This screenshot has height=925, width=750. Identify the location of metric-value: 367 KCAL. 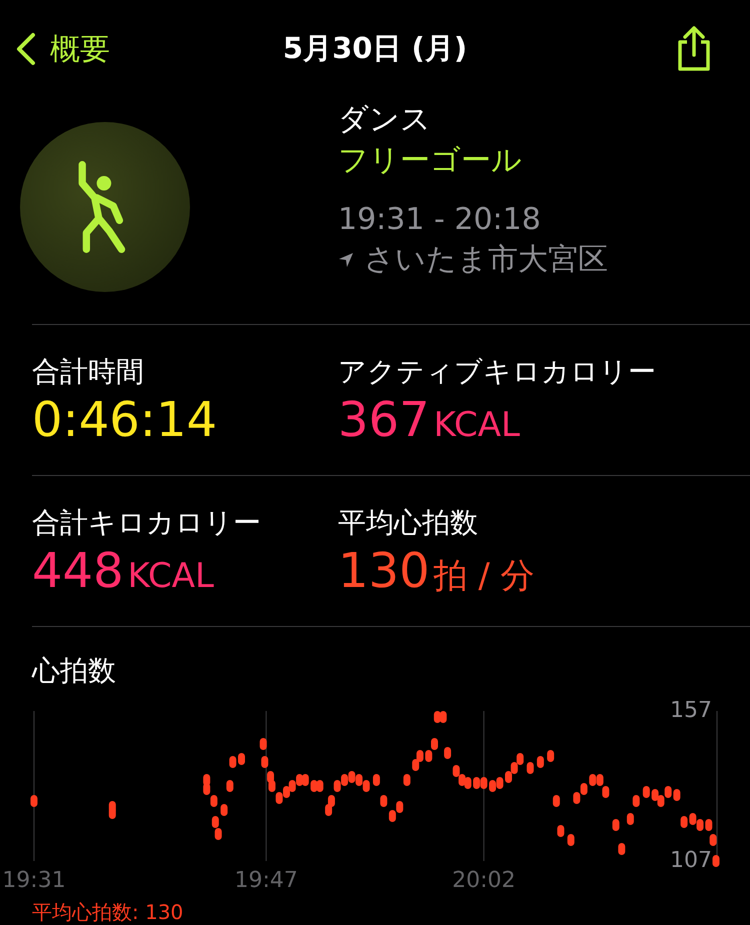
(430, 420).